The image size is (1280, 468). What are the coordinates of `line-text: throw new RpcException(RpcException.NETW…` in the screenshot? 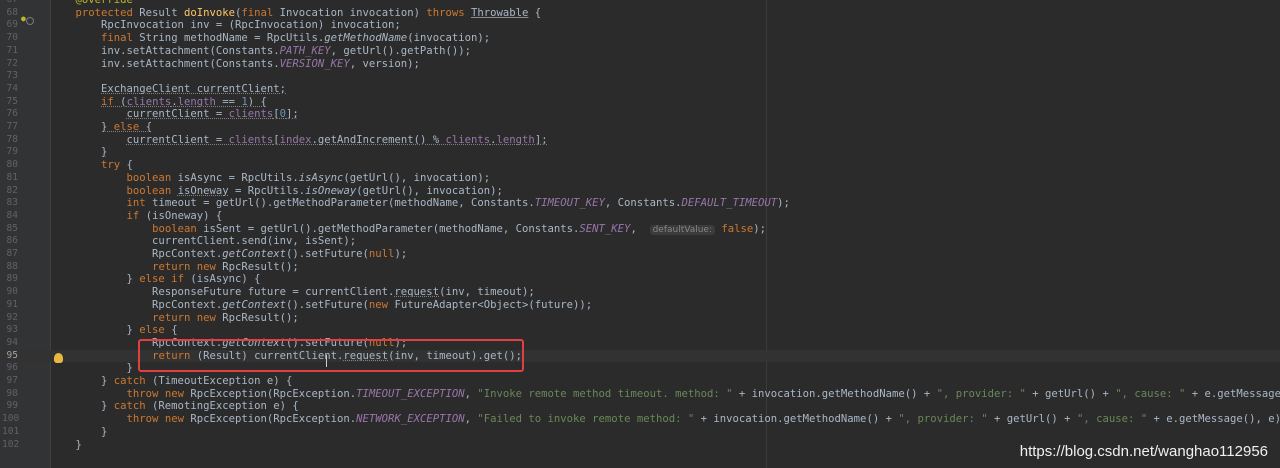 It's located at (665, 419).